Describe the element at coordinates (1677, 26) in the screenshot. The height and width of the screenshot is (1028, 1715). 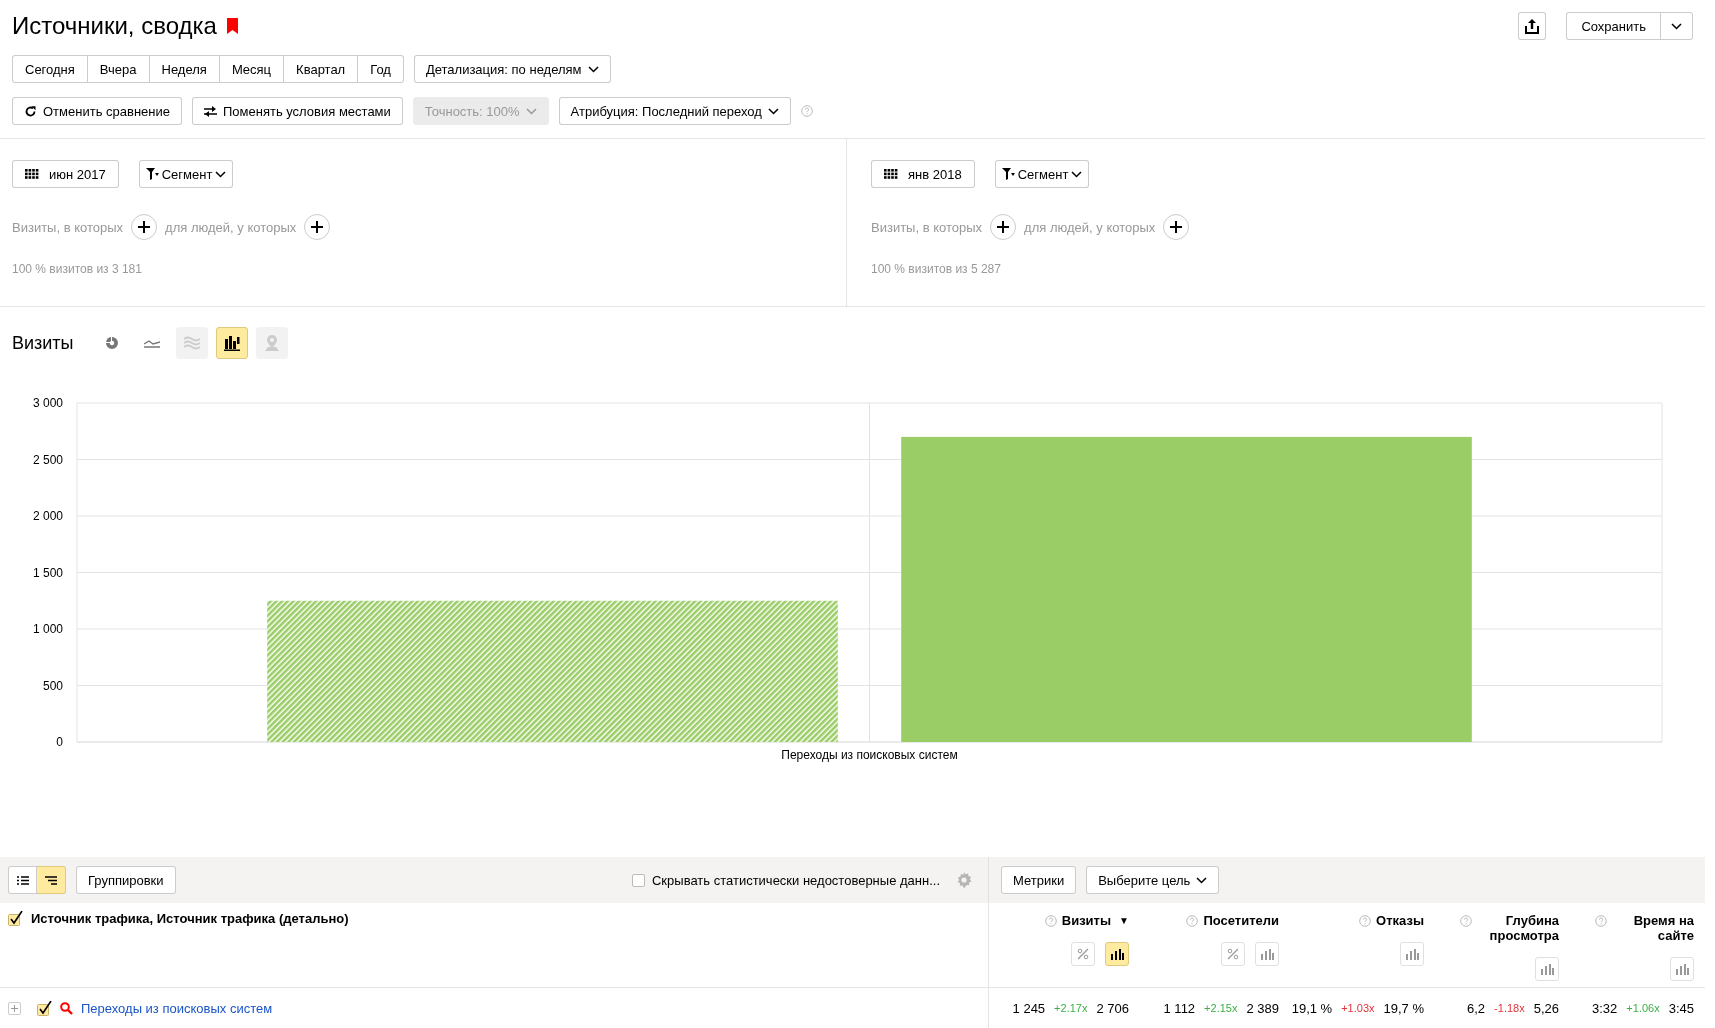
I see `save-menu-button` at that location.